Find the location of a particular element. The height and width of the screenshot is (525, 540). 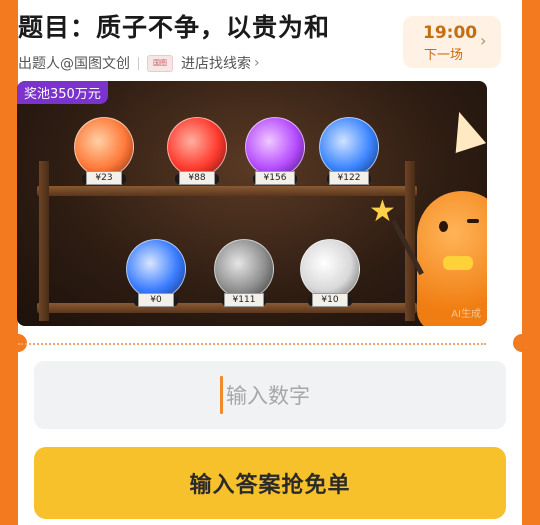

ai-generated-watermark: AI生成 is located at coordinates (466, 314).